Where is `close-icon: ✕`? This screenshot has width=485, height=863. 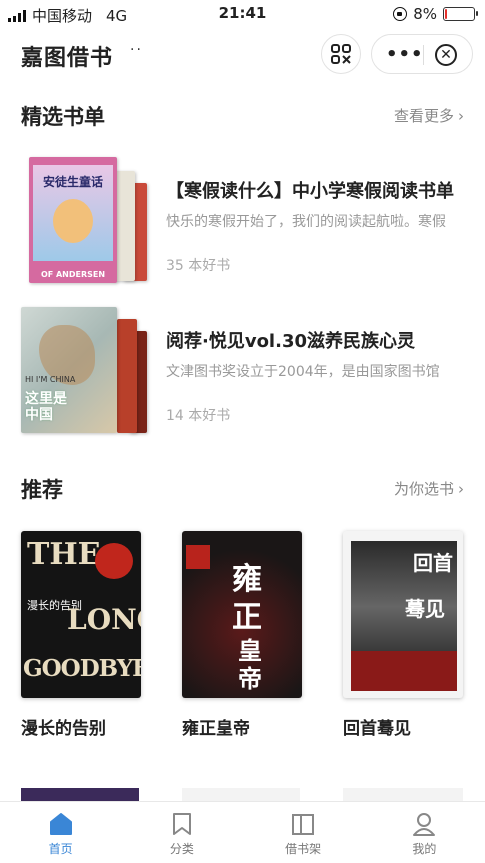
close-icon: ✕ is located at coordinates (446, 55).